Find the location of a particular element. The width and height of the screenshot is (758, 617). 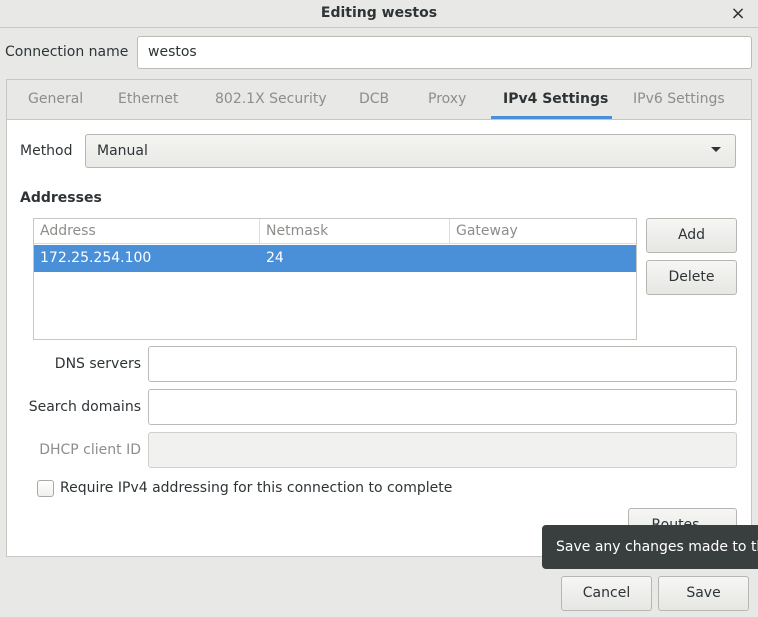

active-tab-indicator is located at coordinates (551, 117).